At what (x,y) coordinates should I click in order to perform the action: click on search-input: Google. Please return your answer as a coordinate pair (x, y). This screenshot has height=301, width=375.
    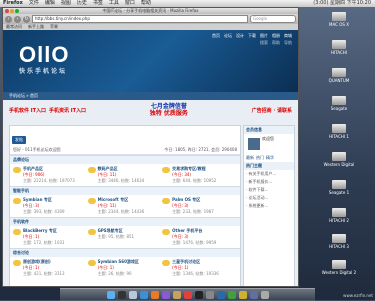
    Looking at the image, I should click on (273, 19).